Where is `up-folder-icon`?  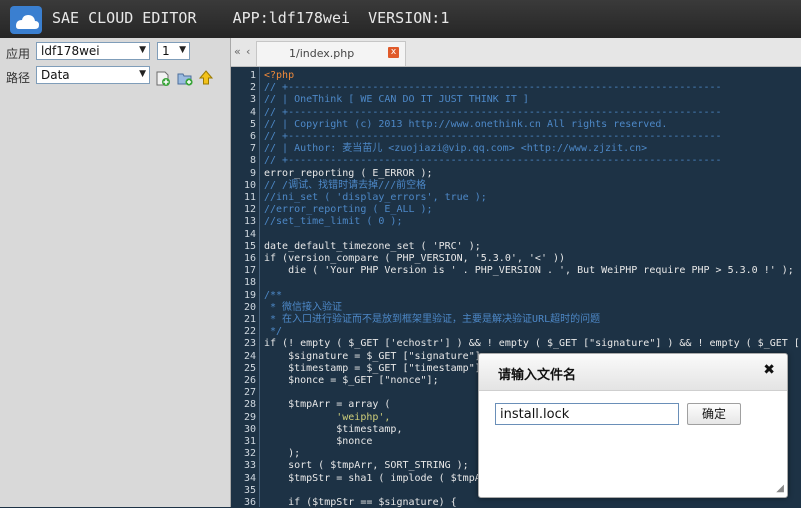
up-folder-icon is located at coordinates (206, 78).